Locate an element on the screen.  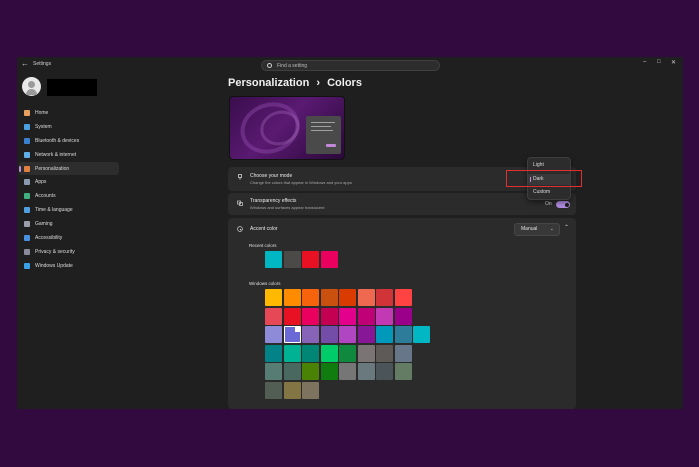
avatar is located at coordinates (31, 86).